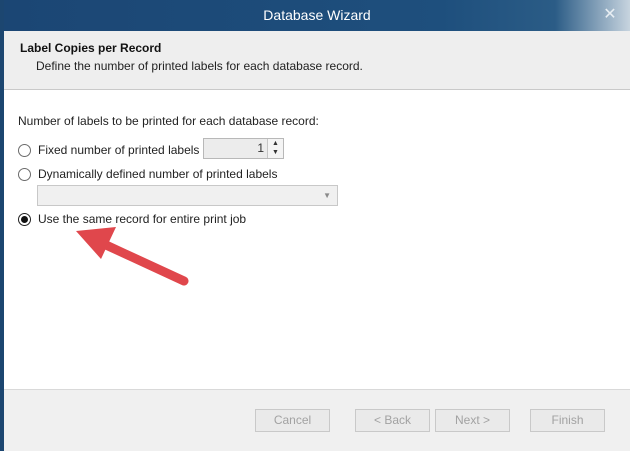 The width and height of the screenshot is (630, 451). I want to click on back-button: < Back, so click(392, 420).